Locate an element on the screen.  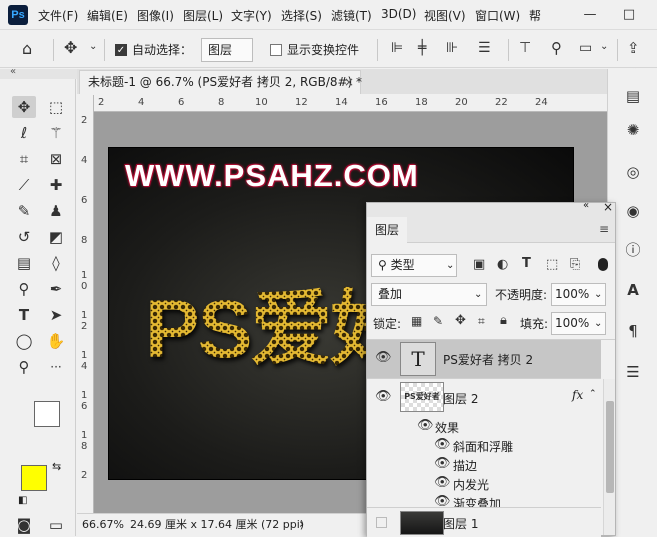
history-brush-tool-icon: ↺ is located at coordinates (24, 237).